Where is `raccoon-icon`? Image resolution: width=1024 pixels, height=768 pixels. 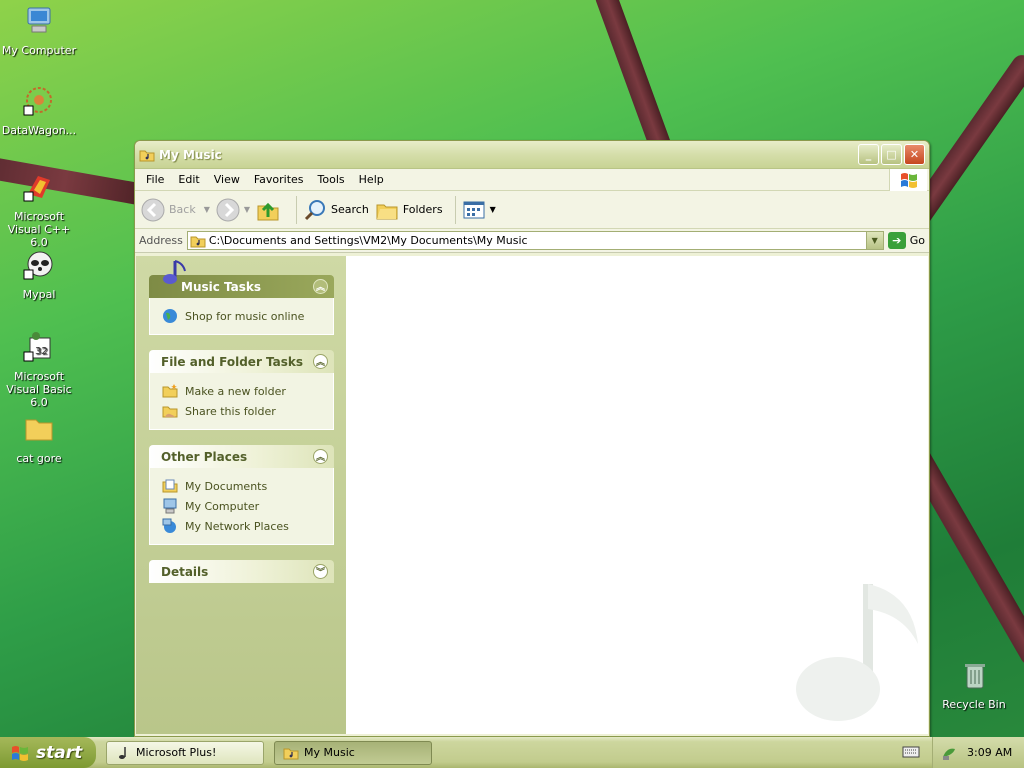
raccoon-icon is located at coordinates (38, 265).